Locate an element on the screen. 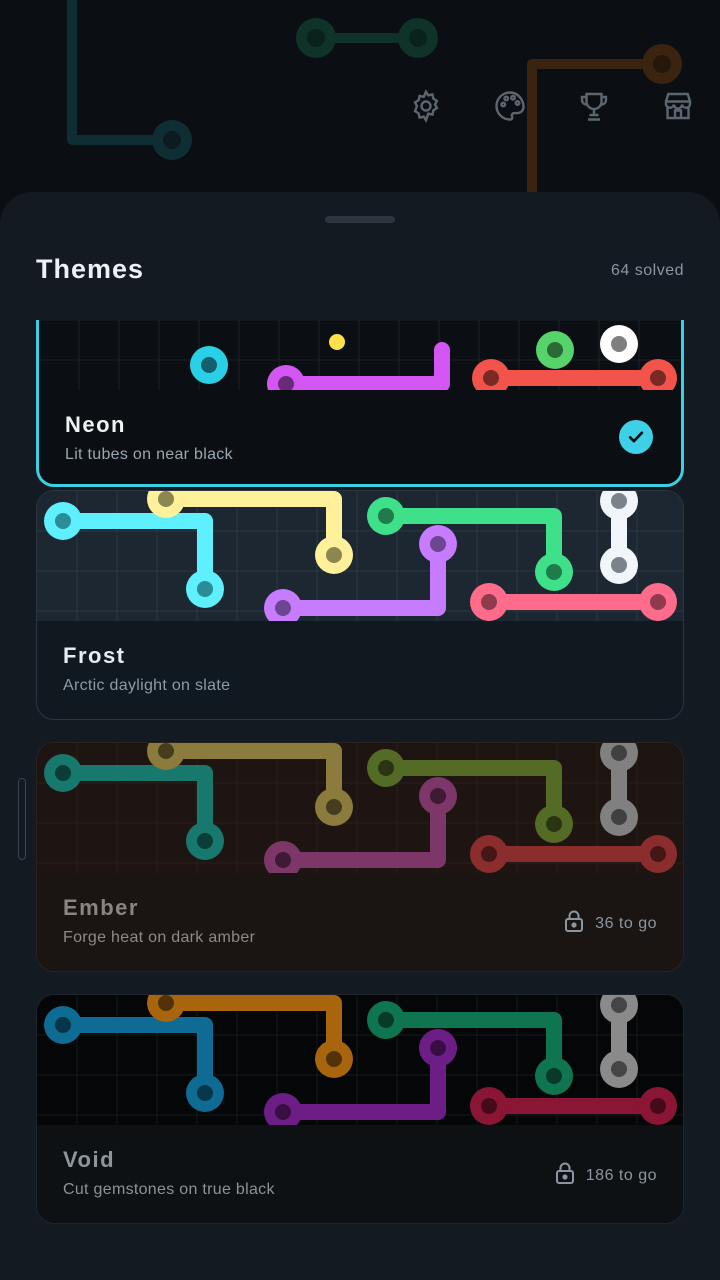  theme-description: Arctic daylight on slate is located at coordinates (147, 685).